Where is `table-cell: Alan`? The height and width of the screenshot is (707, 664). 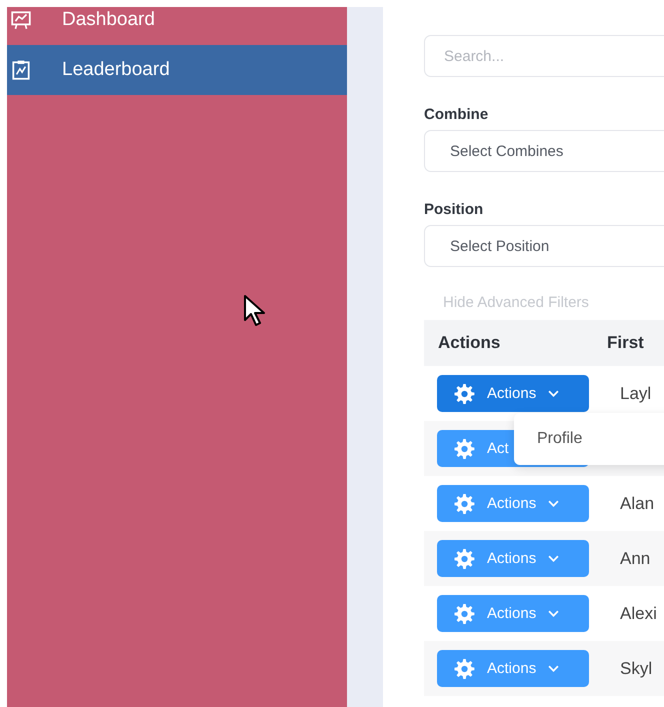
table-cell: Alan is located at coordinates (637, 503).